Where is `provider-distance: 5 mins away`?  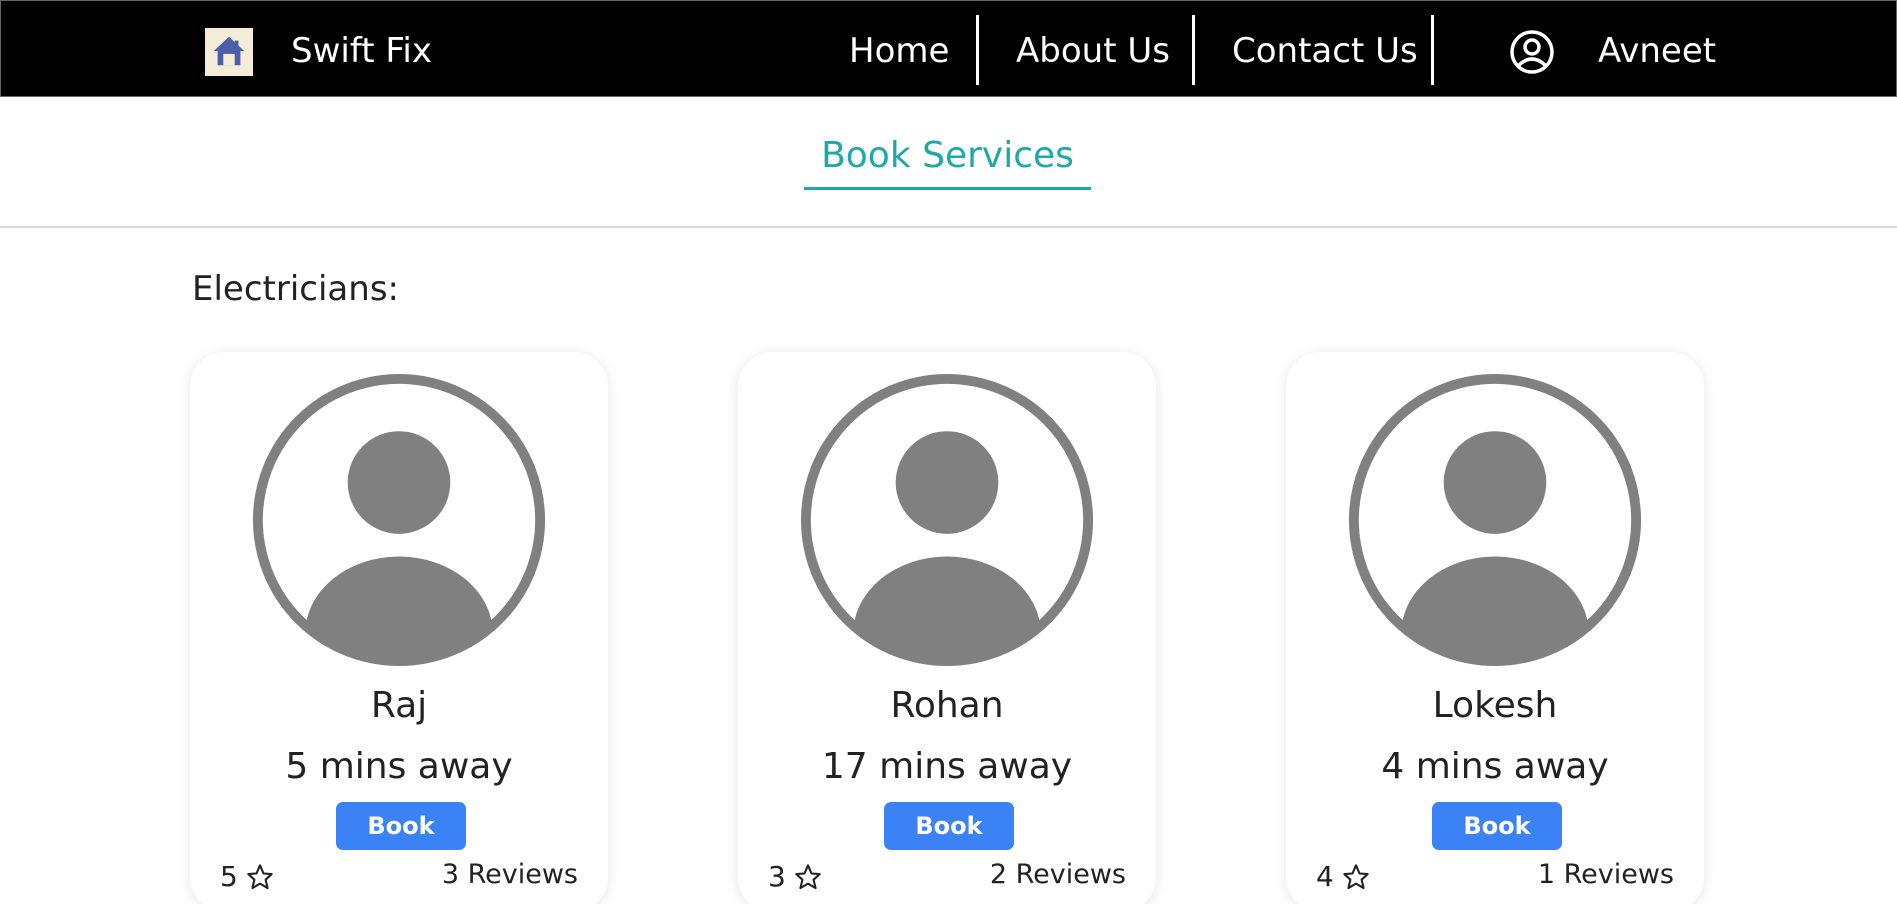
provider-distance: 5 mins away is located at coordinates (399, 766).